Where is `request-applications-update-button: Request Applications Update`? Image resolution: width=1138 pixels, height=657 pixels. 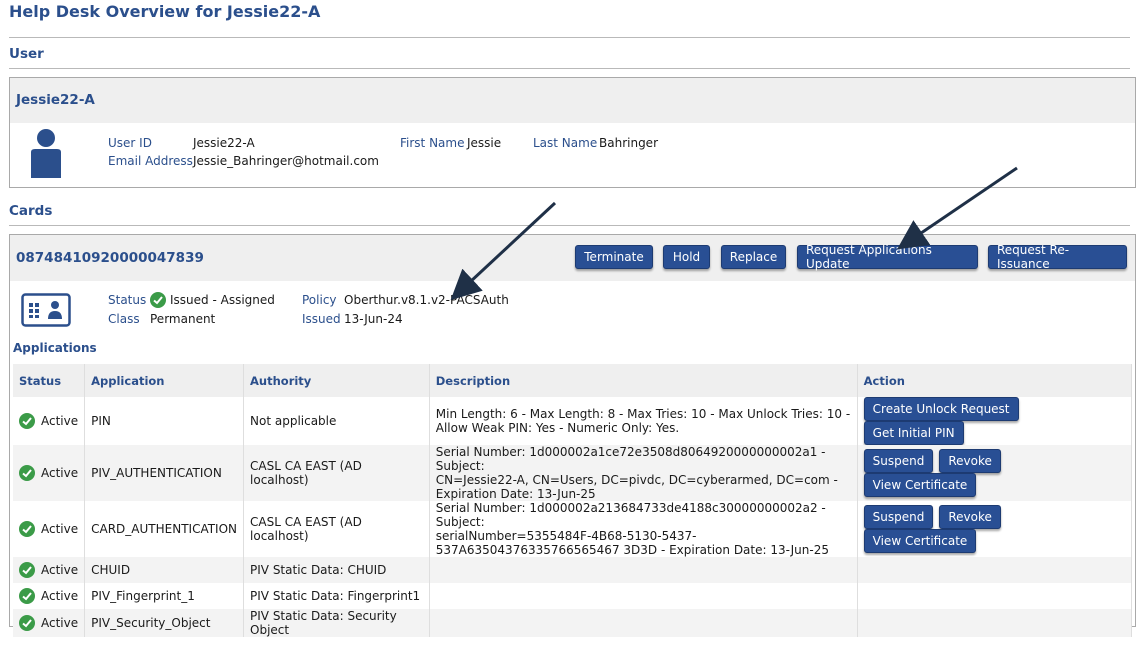
request-applications-update-button: Request Applications Update is located at coordinates (887, 257).